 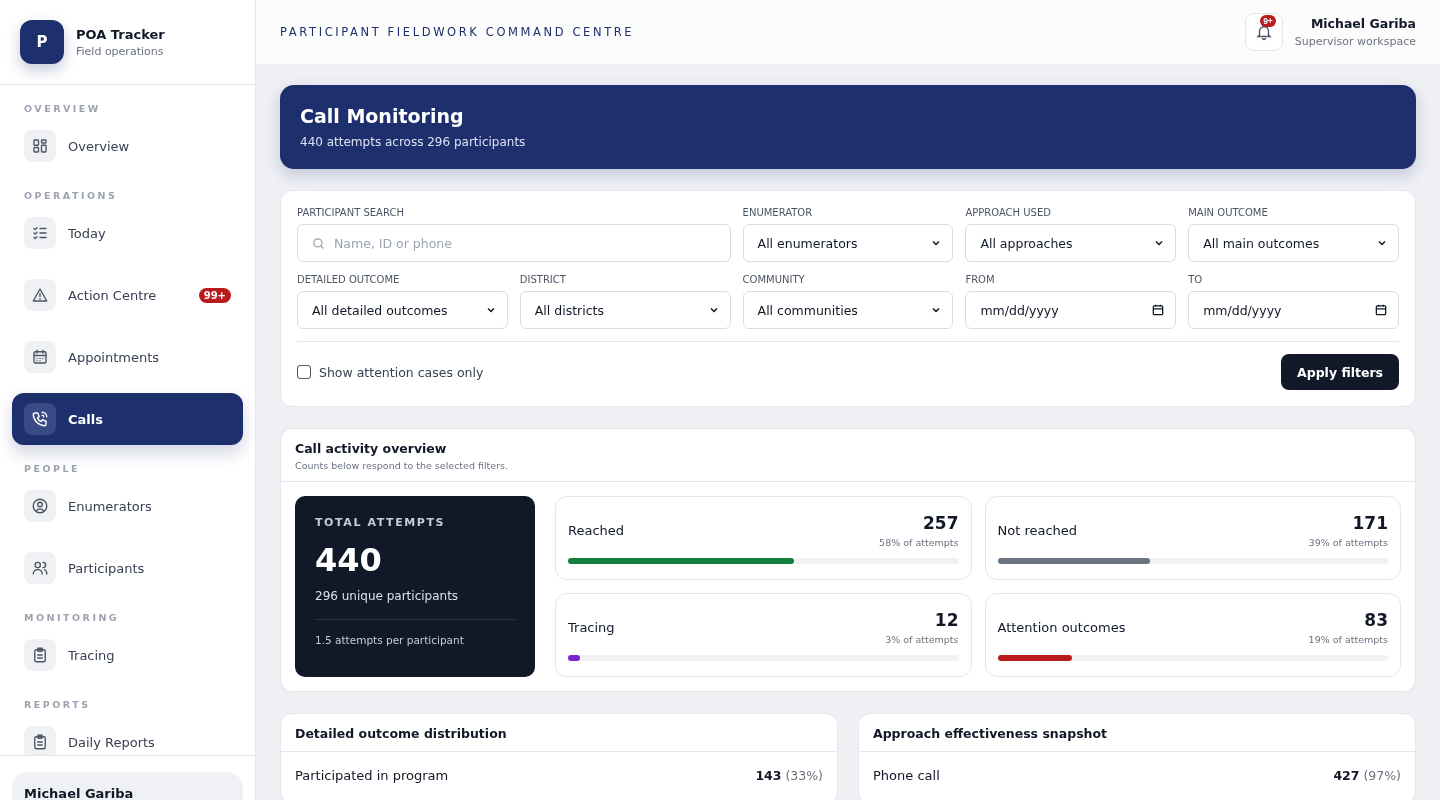 I want to click on field-label: COMMUNITY, so click(x=774, y=279).